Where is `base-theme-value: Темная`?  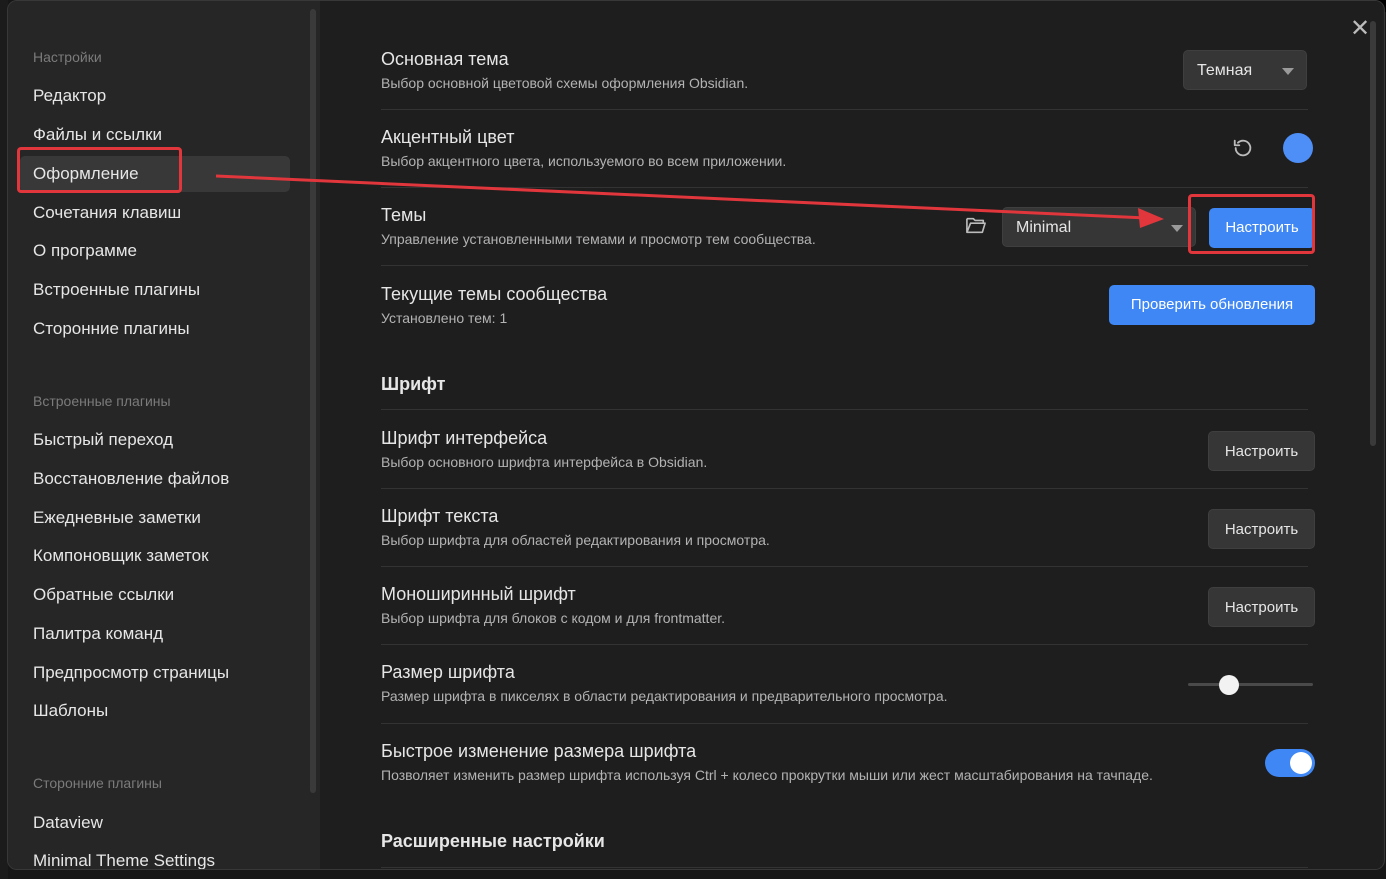
base-theme-value: Темная is located at coordinates (1225, 70).